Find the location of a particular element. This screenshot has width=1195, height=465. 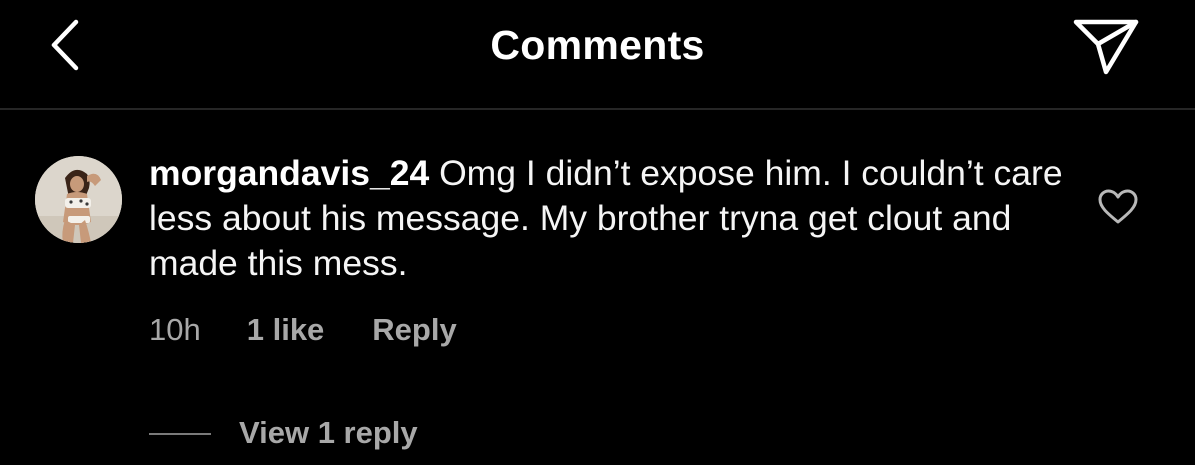

paper-plane-icon is located at coordinates (1106, 47).